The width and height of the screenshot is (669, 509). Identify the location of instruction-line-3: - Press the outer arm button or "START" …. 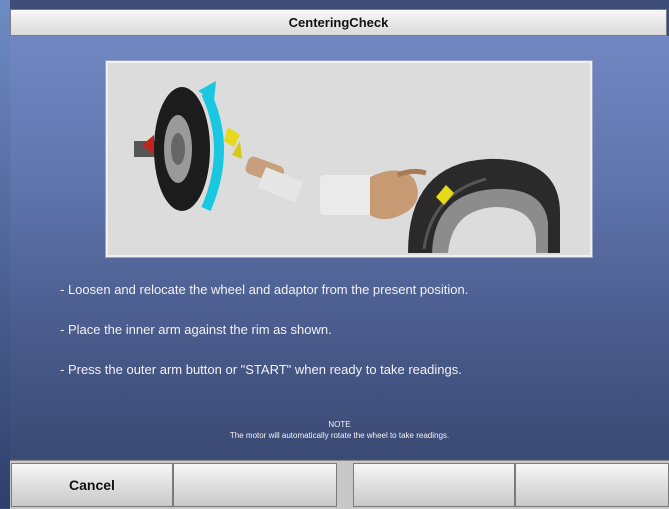
(261, 369).